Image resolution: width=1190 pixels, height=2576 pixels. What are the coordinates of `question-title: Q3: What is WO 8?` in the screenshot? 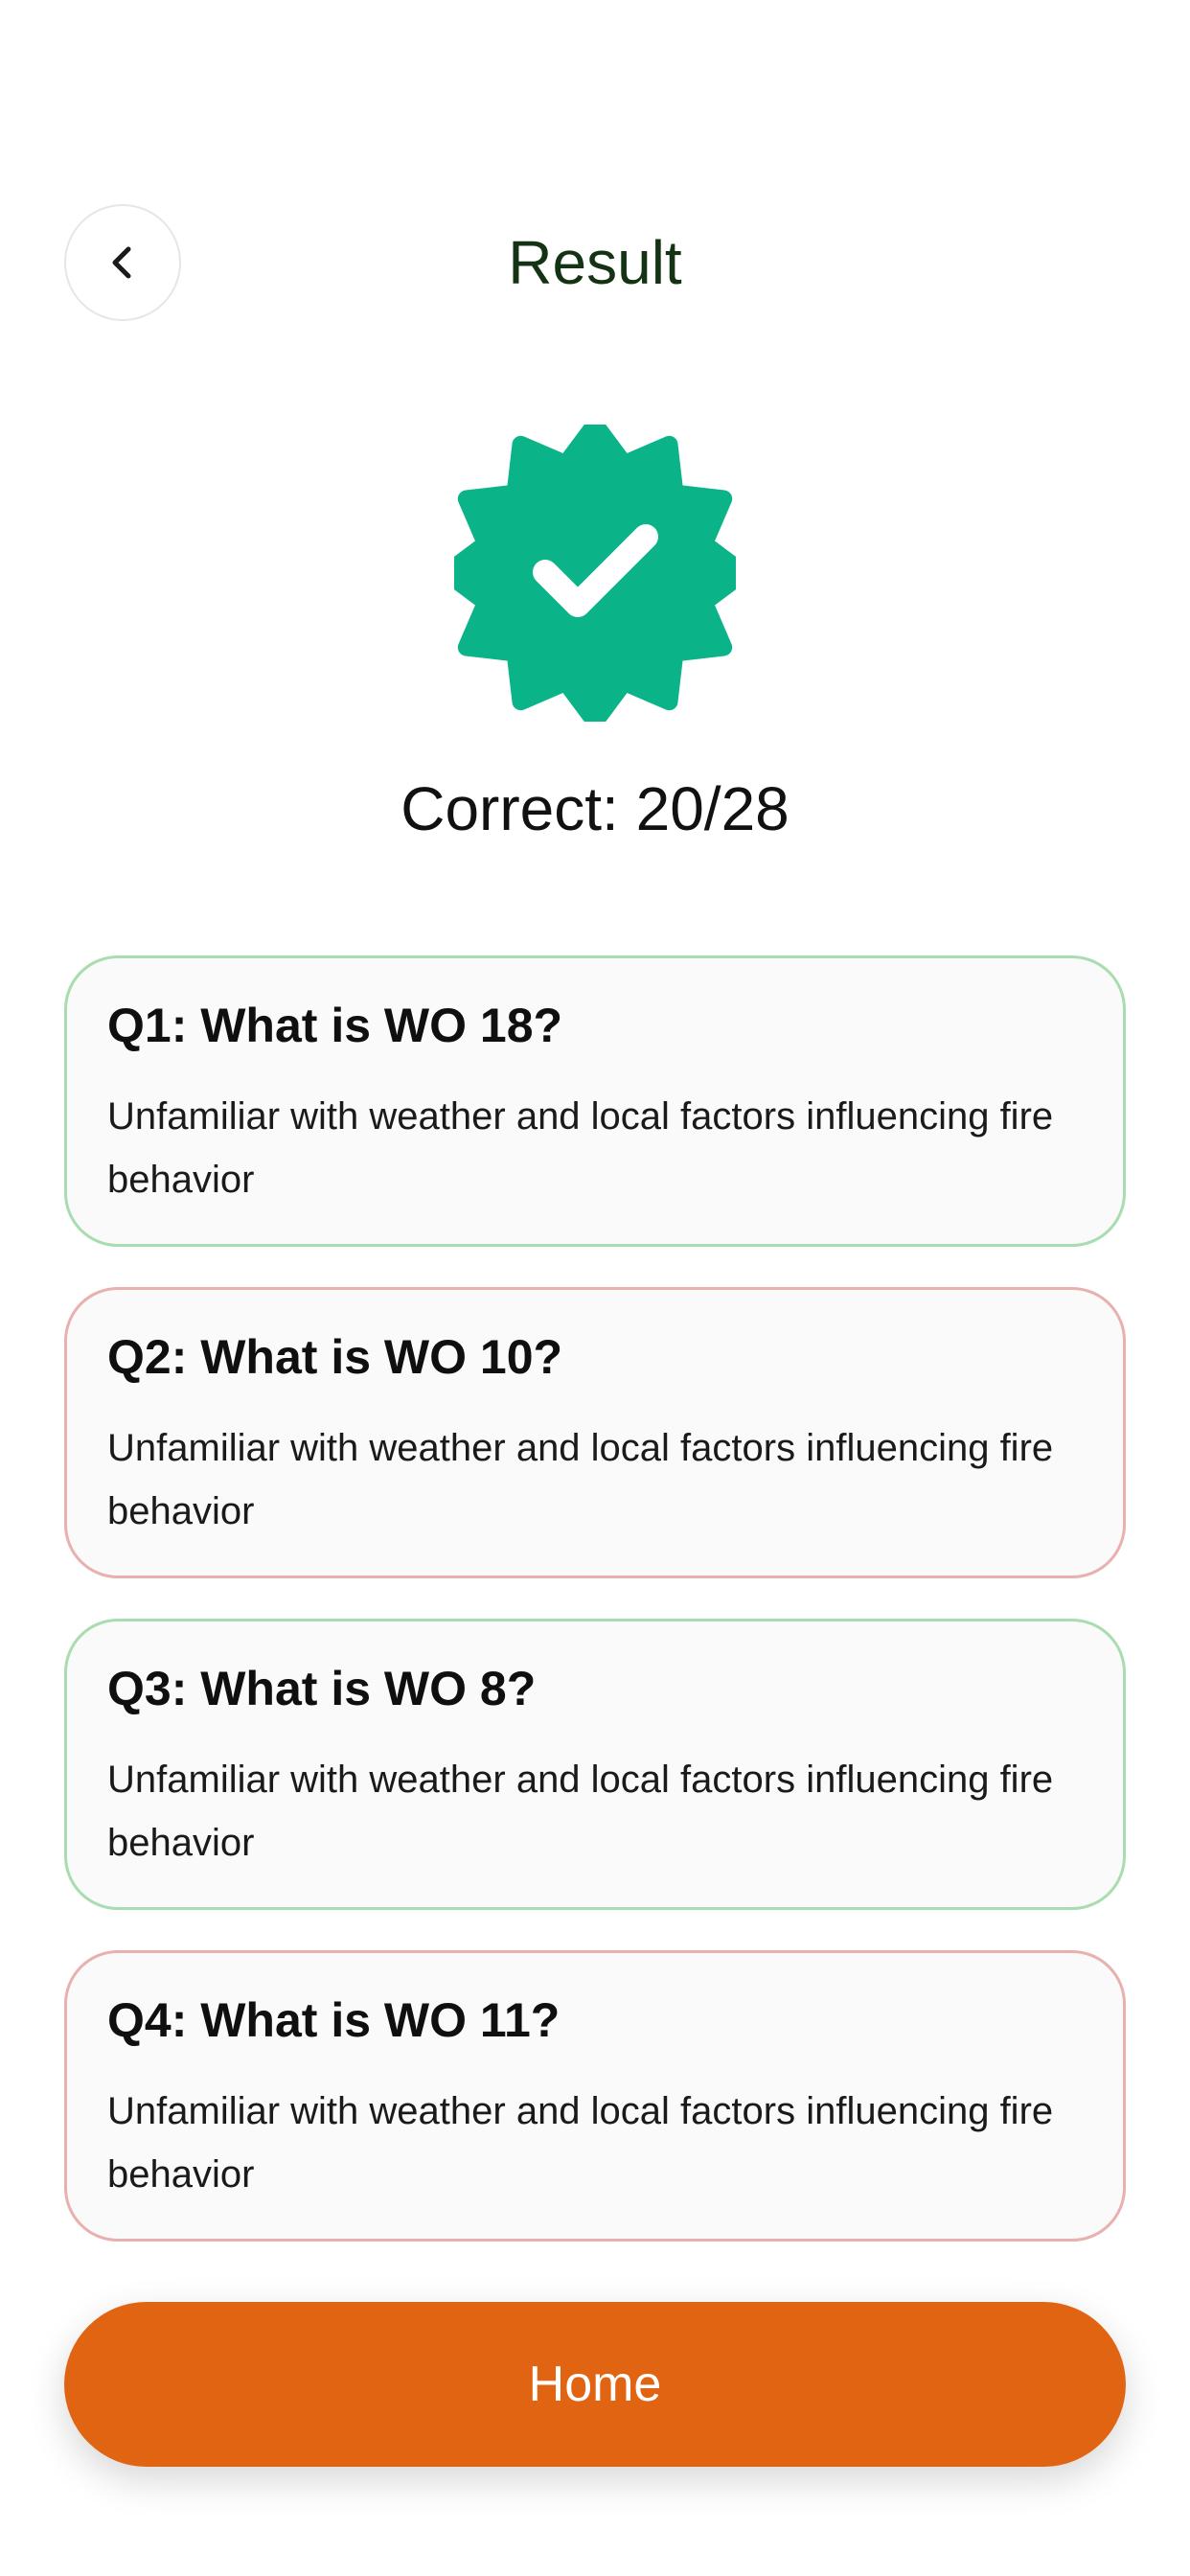 It's located at (322, 1688).